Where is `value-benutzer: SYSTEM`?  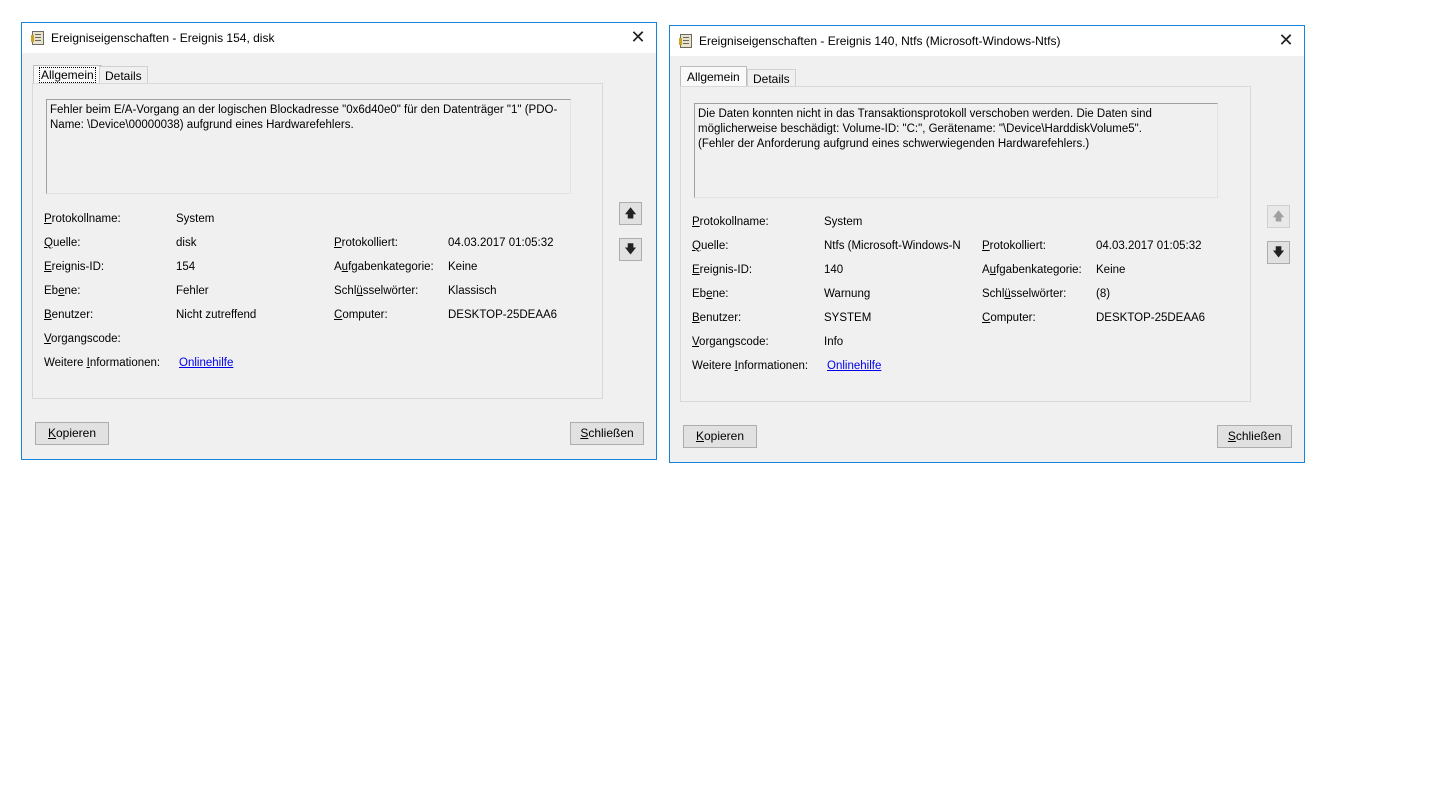
value-benutzer: SYSTEM is located at coordinates (848, 318).